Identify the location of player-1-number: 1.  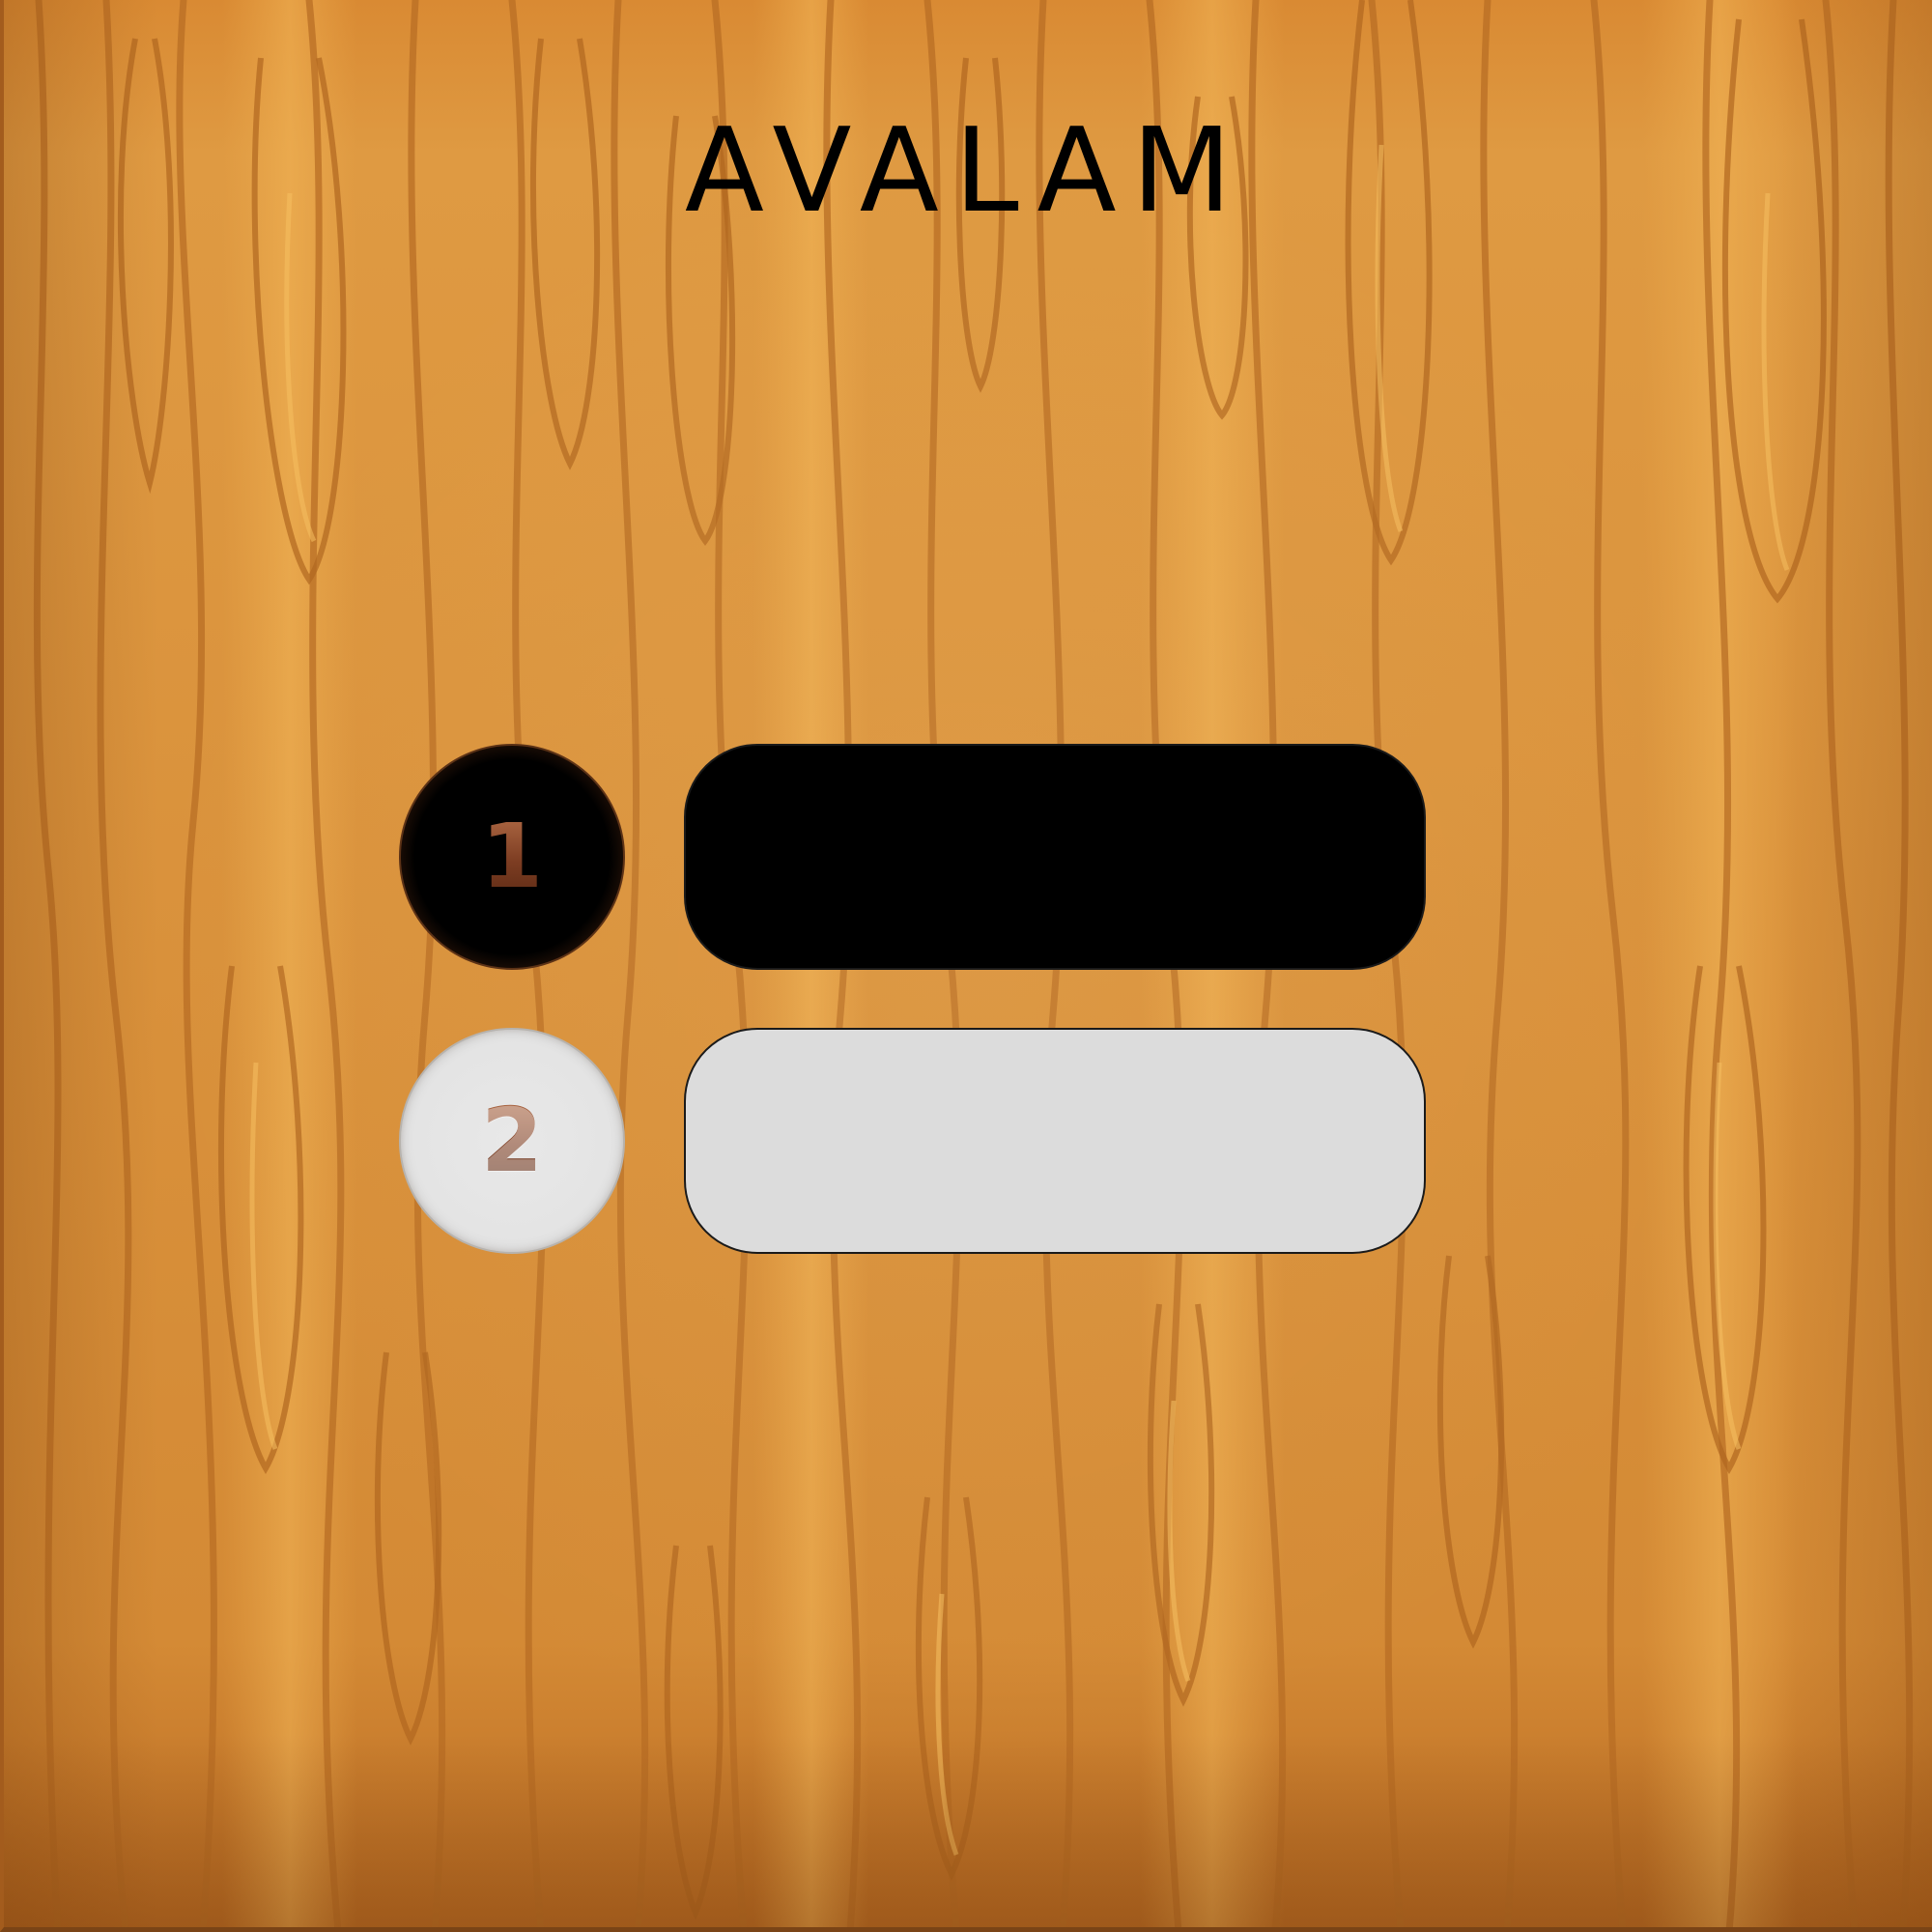
(511, 856).